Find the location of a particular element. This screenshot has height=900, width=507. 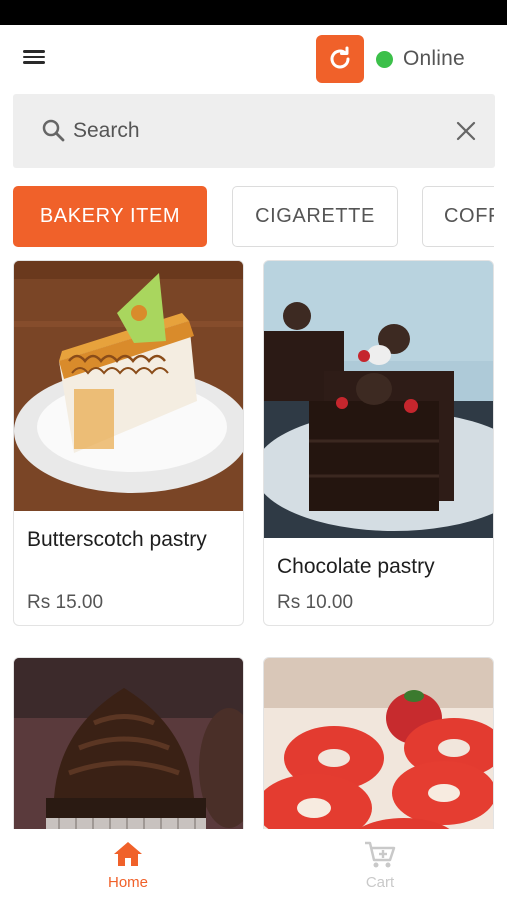

cart-icon is located at coordinates (380, 854).